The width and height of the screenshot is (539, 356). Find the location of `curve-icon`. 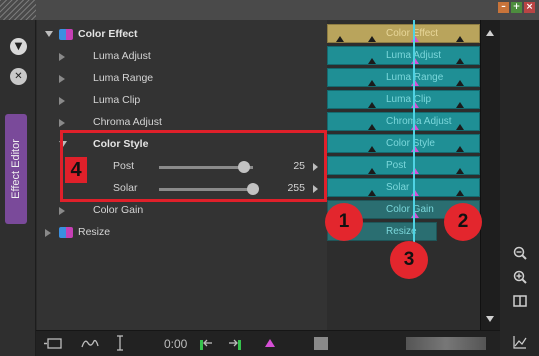

curve-icon is located at coordinates (90, 344).